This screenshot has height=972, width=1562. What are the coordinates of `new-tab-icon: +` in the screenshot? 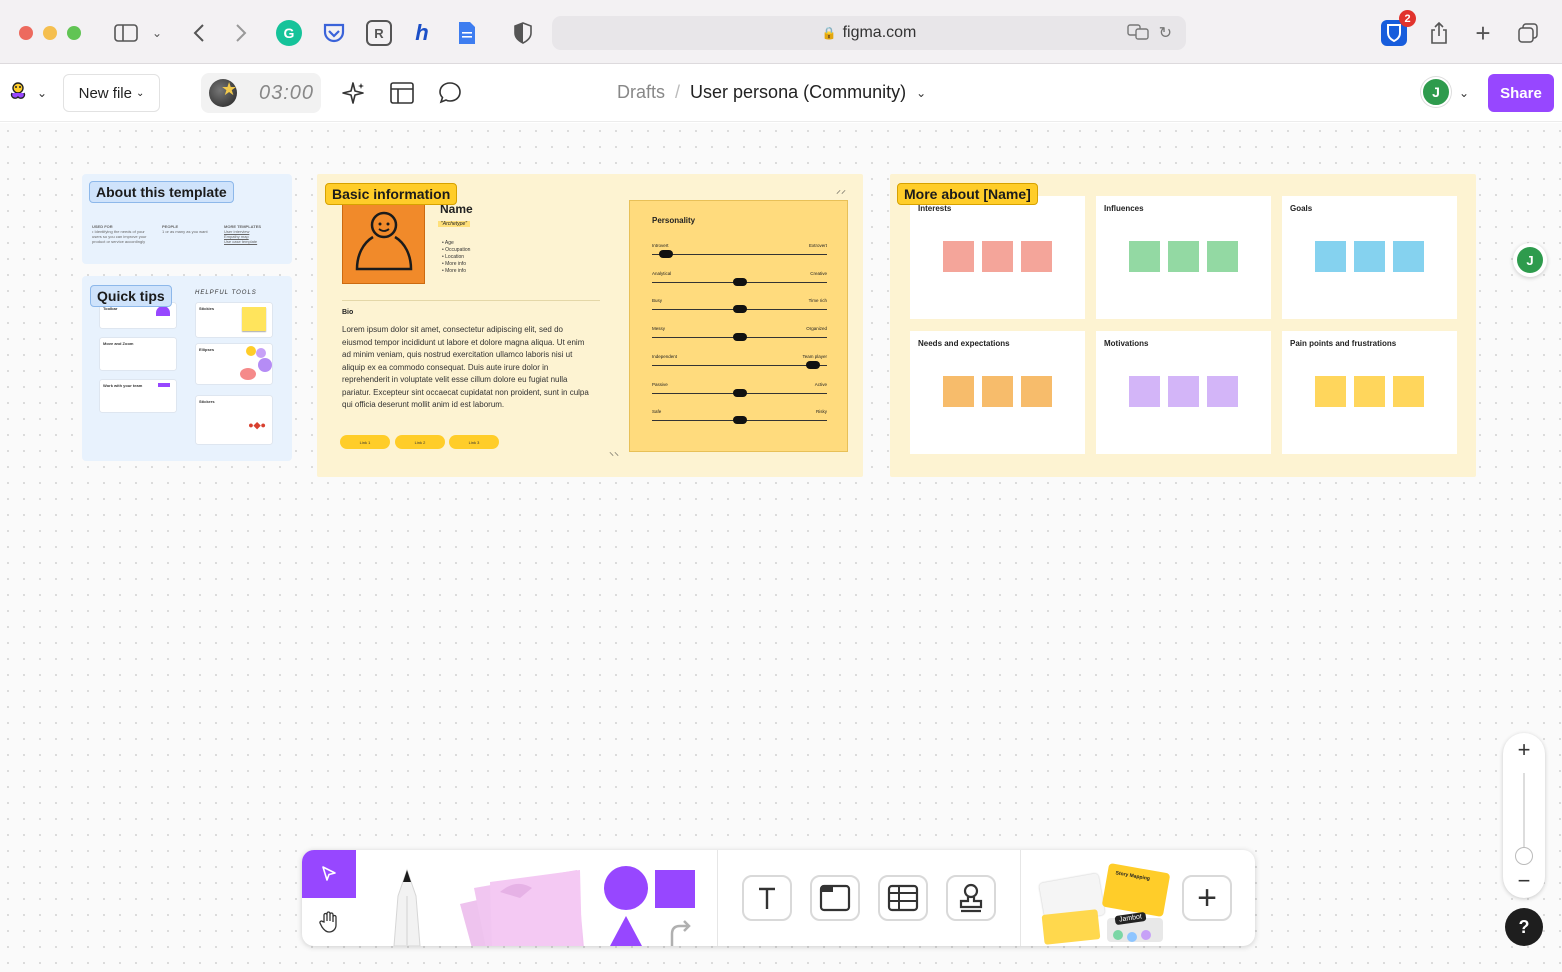 It's located at (1483, 33).